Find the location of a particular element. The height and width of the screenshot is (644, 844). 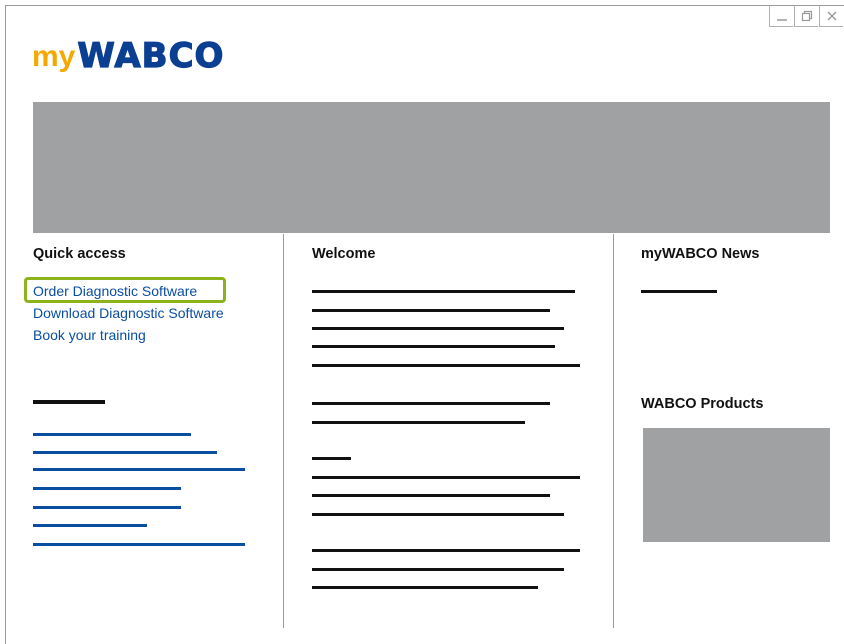

link-book-training: Book your training is located at coordinates (89, 335).